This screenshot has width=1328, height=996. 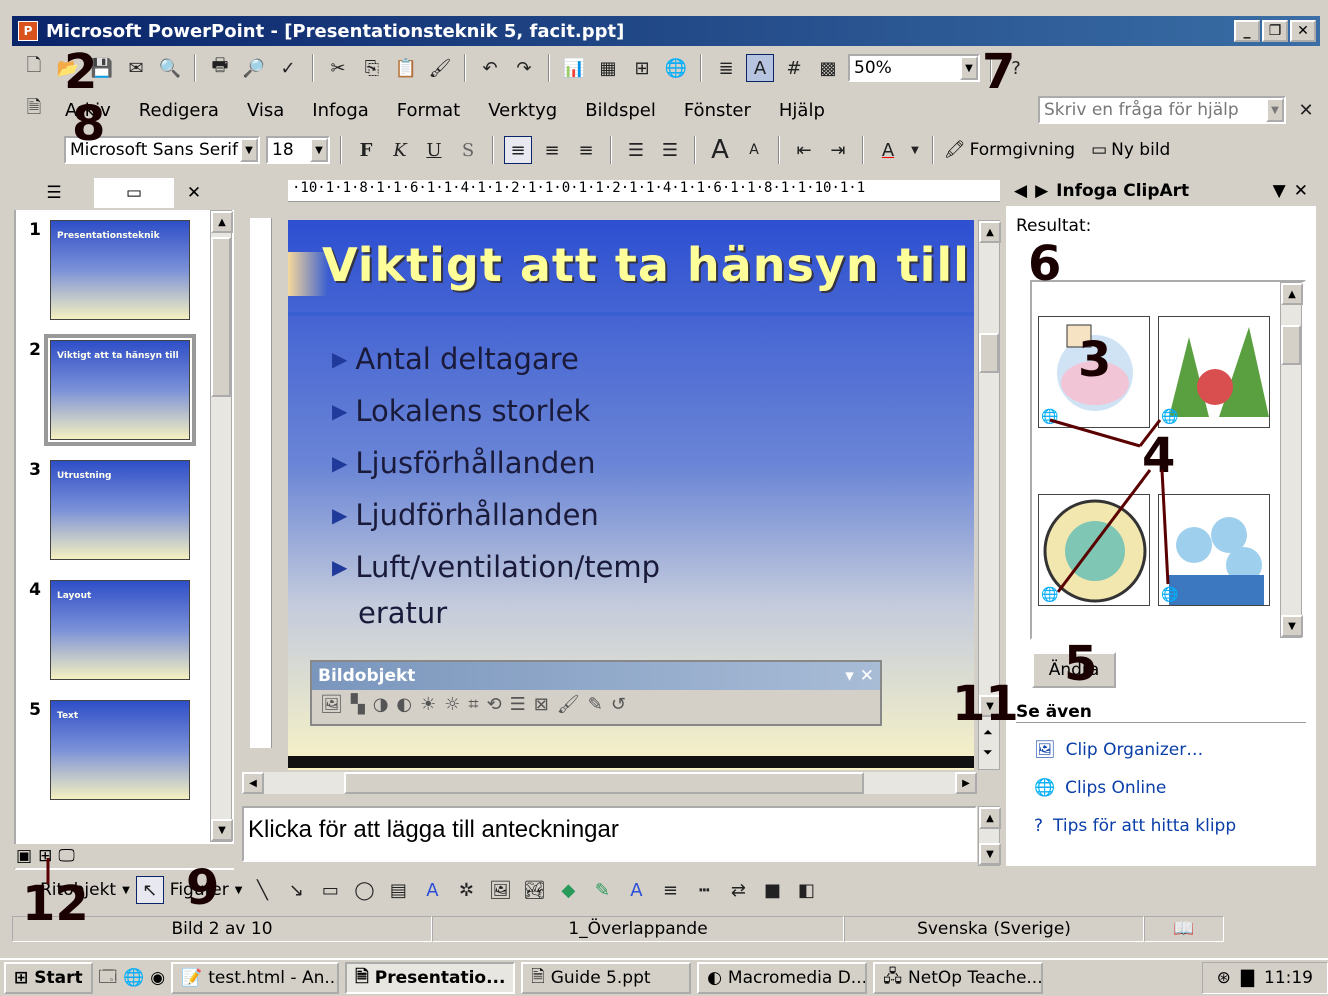 I want to click on arrow-icon: ↘, so click(x=296, y=890).